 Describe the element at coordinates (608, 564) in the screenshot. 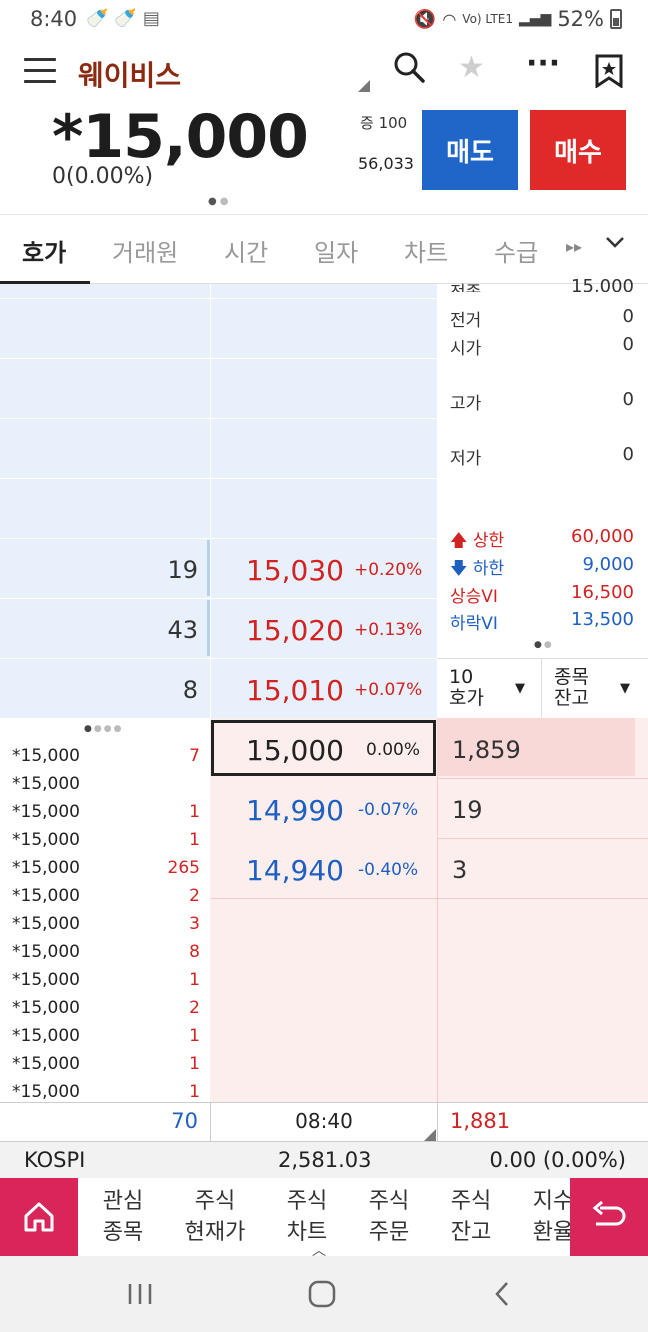

I see `limit-down-value: 9,000` at that location.